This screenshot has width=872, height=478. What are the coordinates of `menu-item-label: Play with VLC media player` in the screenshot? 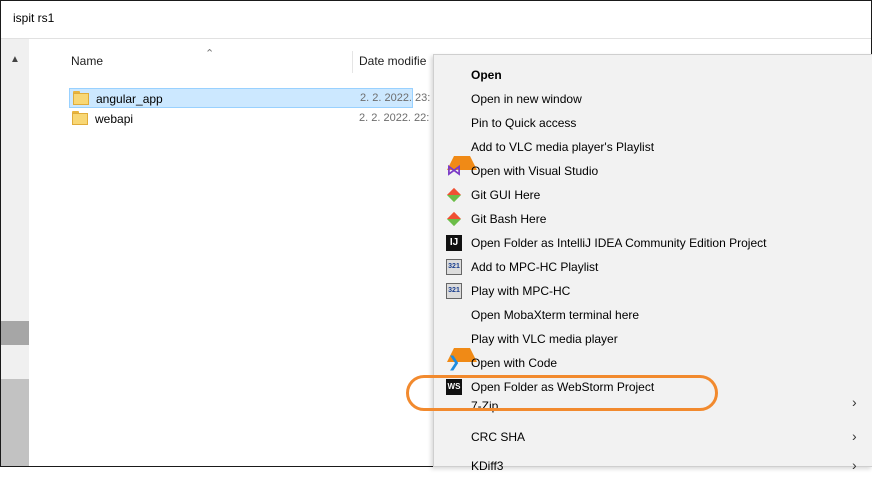 It's located at (544, 339).